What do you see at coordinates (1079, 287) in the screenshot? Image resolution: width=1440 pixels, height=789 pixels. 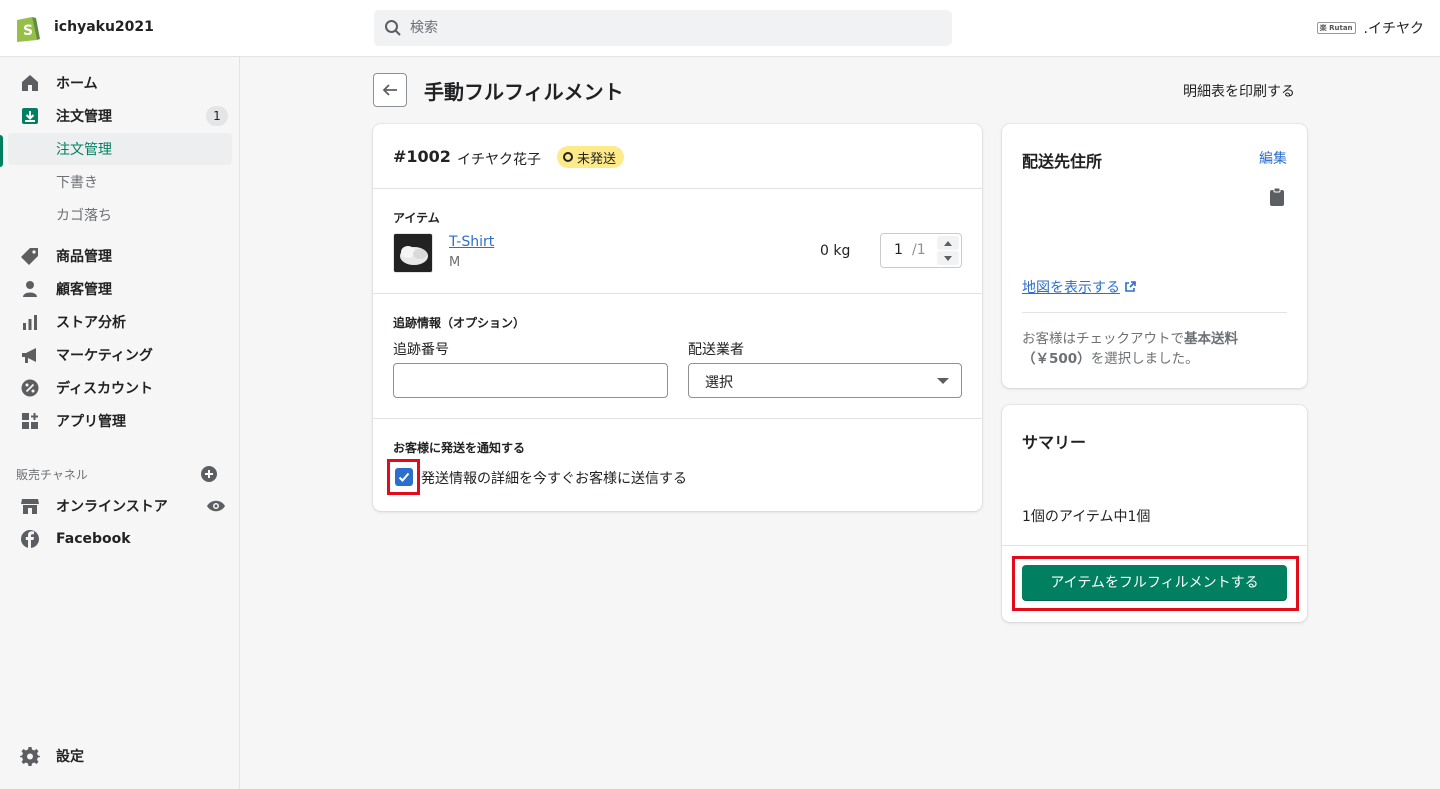 I see `view-map-link: 地図を表示する` at bounding box center [1079, 287].